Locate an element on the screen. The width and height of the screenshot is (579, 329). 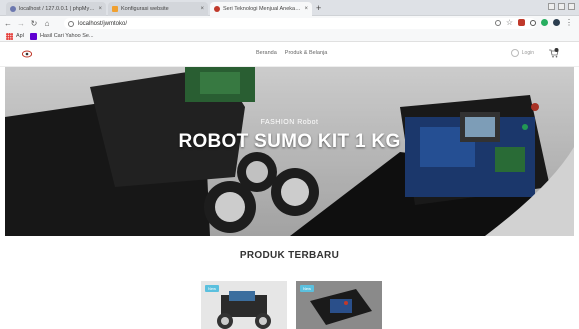
section-title-produk-terbaru: PRODUK TERBARU is located at coordinates (289, 255).